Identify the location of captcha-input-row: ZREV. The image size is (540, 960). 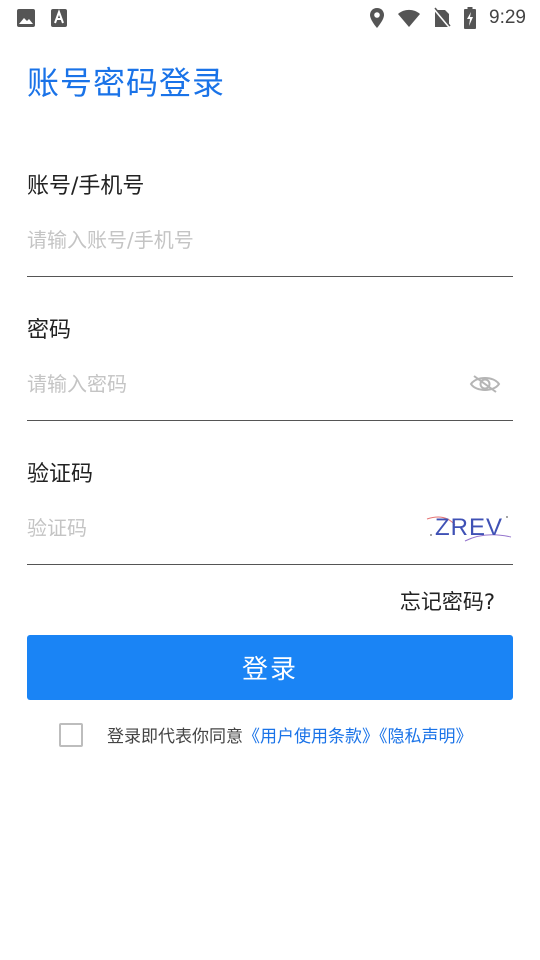
(270, 528).